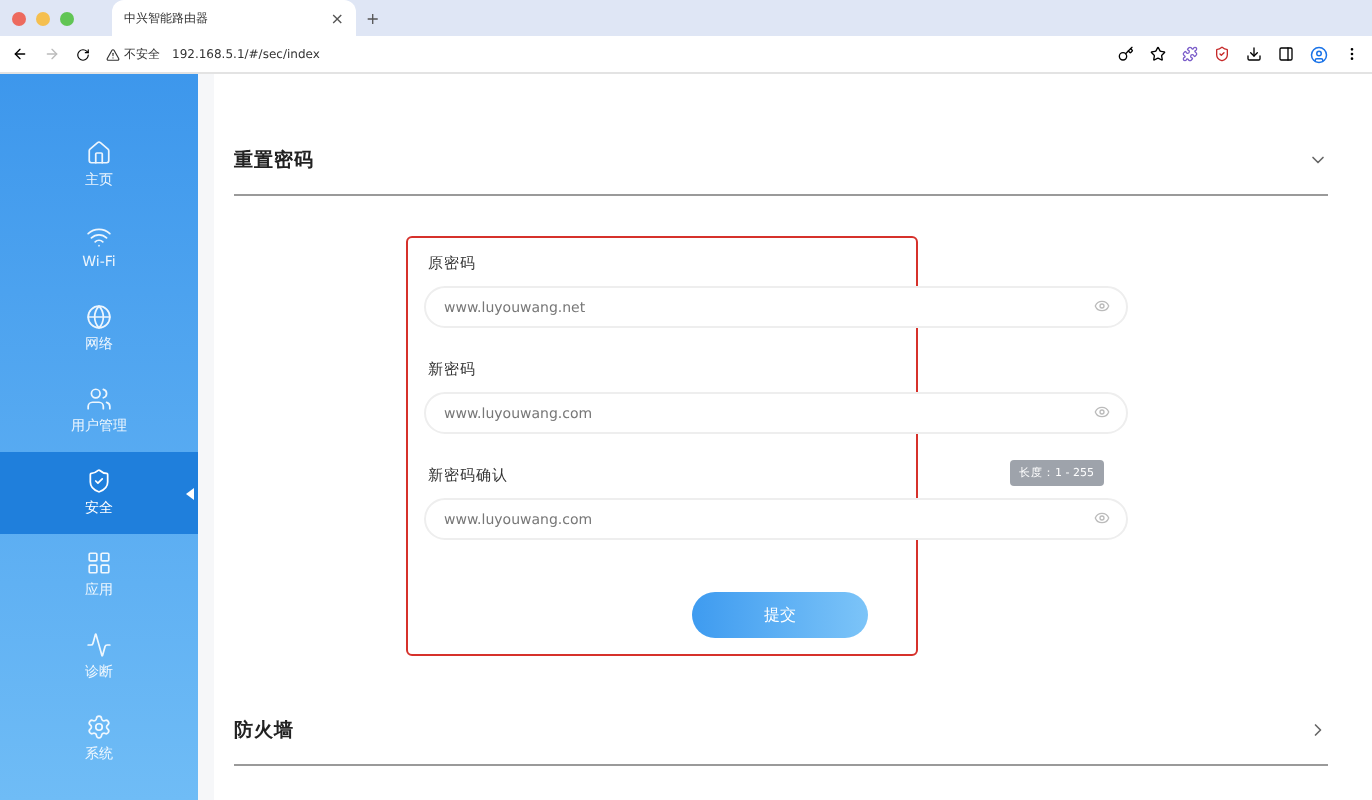  Describe the element at coordinates (1126, 54) in the screenshot. I see `key-icon` at that location.